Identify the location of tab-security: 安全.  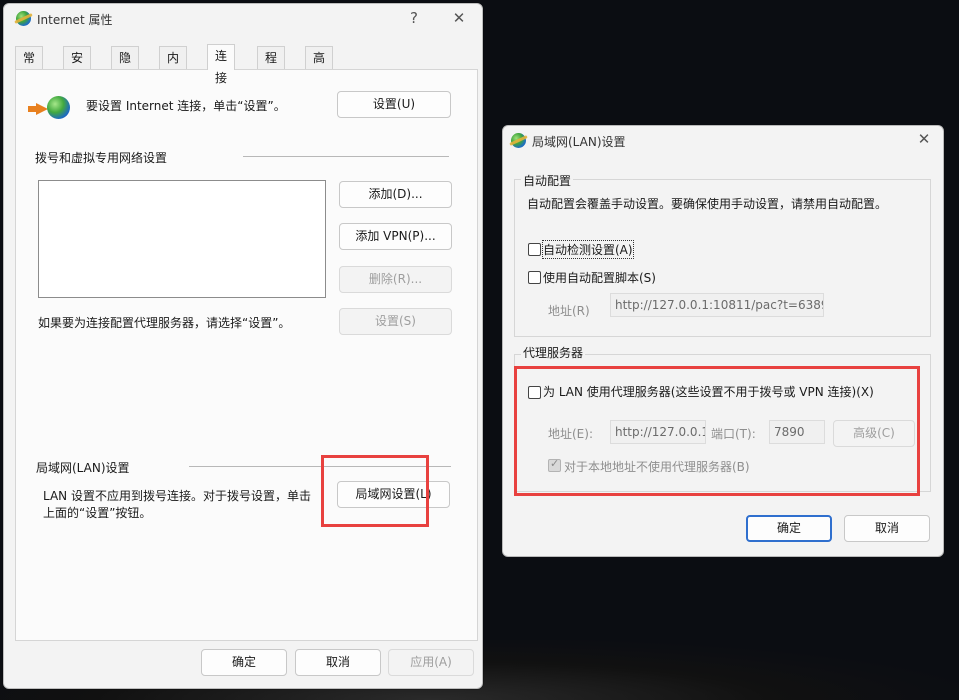
(77, 66).